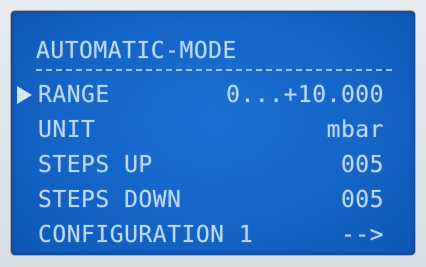 The image size is (426, 267). Describe the element at coordinates (362, 235) in the screenshot. I see `menu-row-configuration-value: -->` at that location.